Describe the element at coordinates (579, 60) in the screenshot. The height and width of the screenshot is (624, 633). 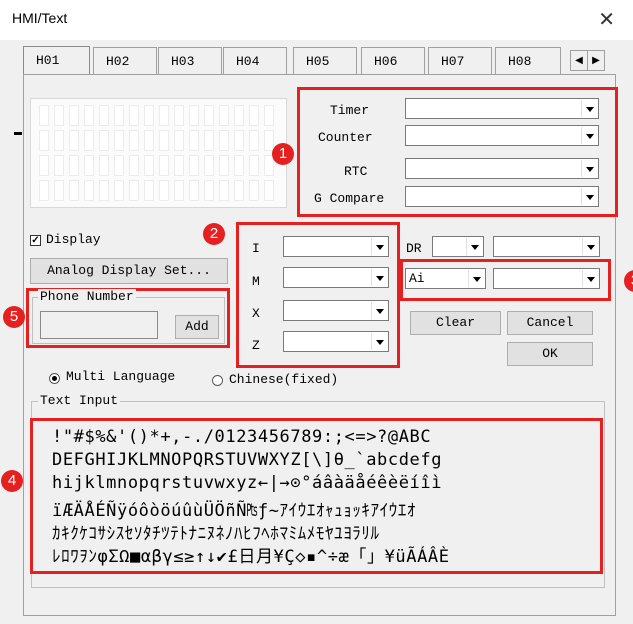
I see `tab-scroll-left-icon: ◀` at that location.